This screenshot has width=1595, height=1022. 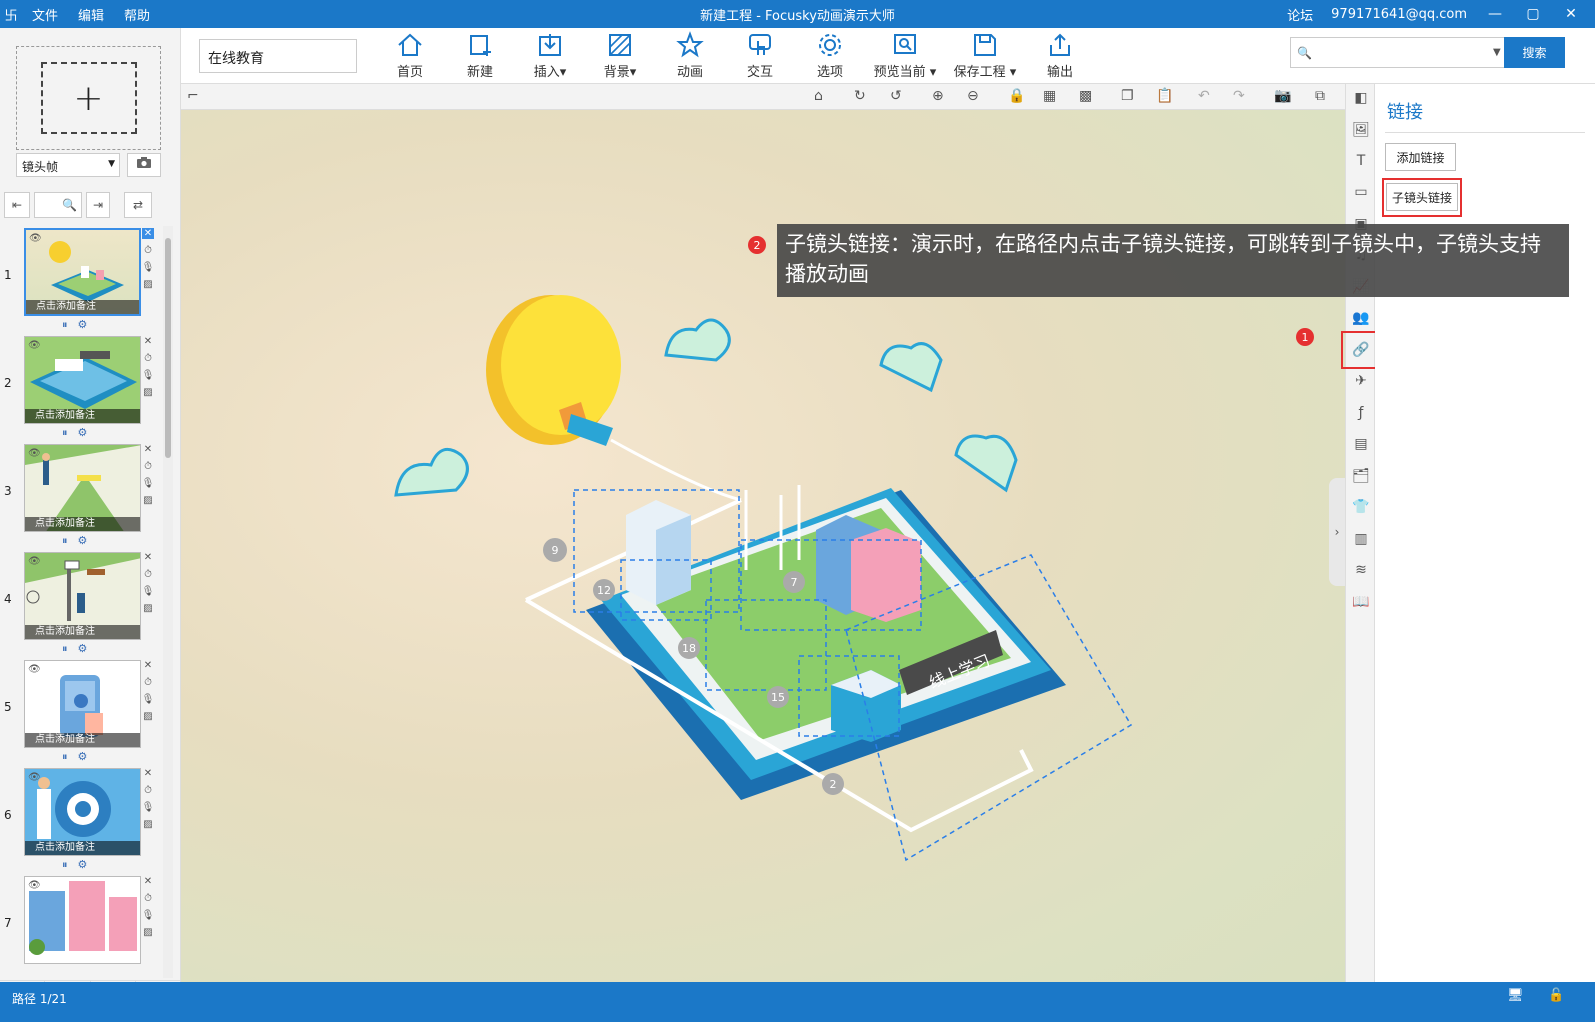 I want to click on undo-icon: ↶, so click(x=1204, y=96).